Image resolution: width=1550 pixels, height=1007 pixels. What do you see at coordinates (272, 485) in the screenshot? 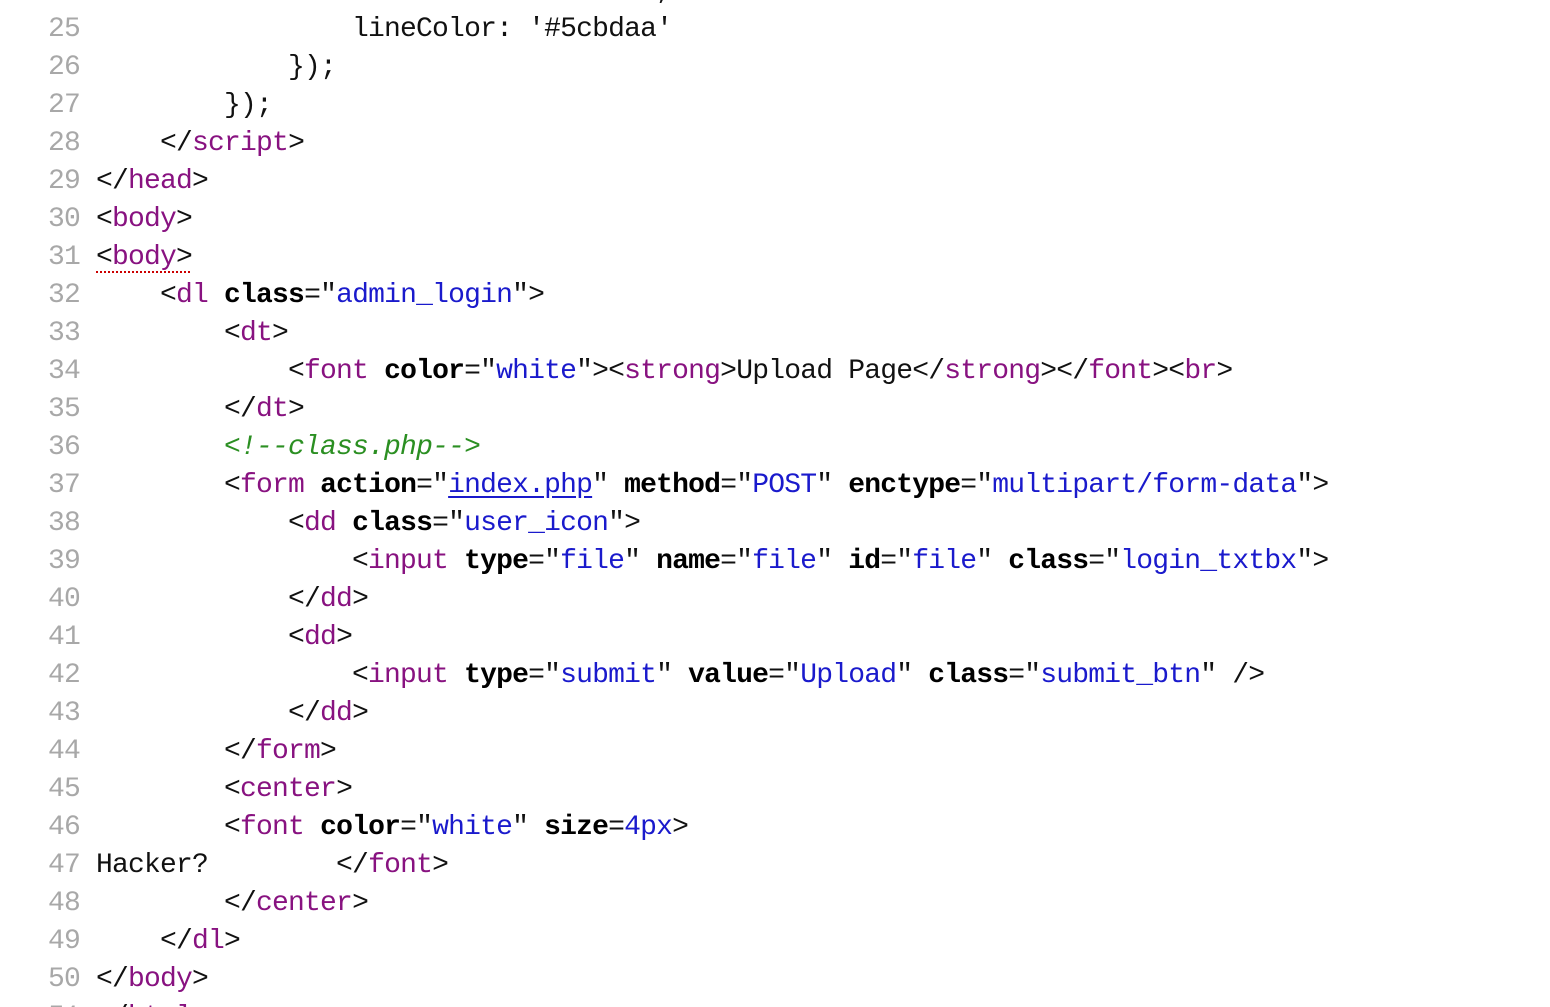
I see `tag-name: form` at bounding box center [272, 485].